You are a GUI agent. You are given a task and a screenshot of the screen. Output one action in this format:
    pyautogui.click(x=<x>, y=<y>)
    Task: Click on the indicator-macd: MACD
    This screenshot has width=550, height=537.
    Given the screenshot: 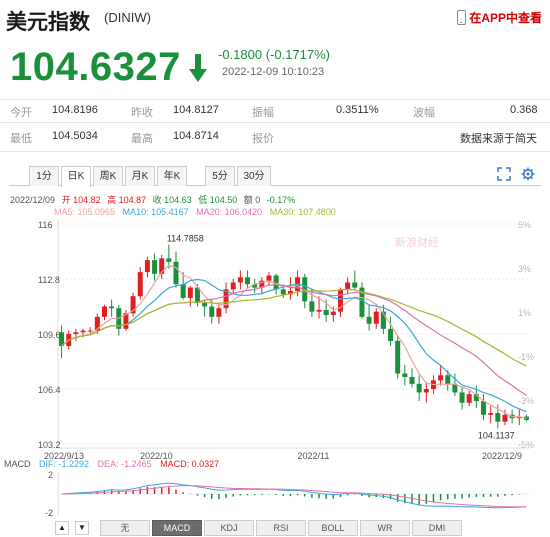 What is the action you would take?
    pyautogui.click(x=177, y=528)
    